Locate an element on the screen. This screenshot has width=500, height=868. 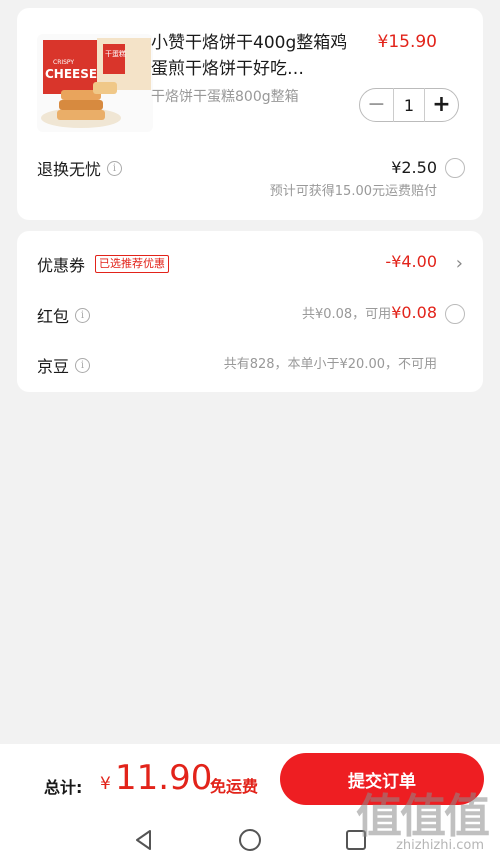
watermark-logo: 值值值 is located at coordinates (423, 816).